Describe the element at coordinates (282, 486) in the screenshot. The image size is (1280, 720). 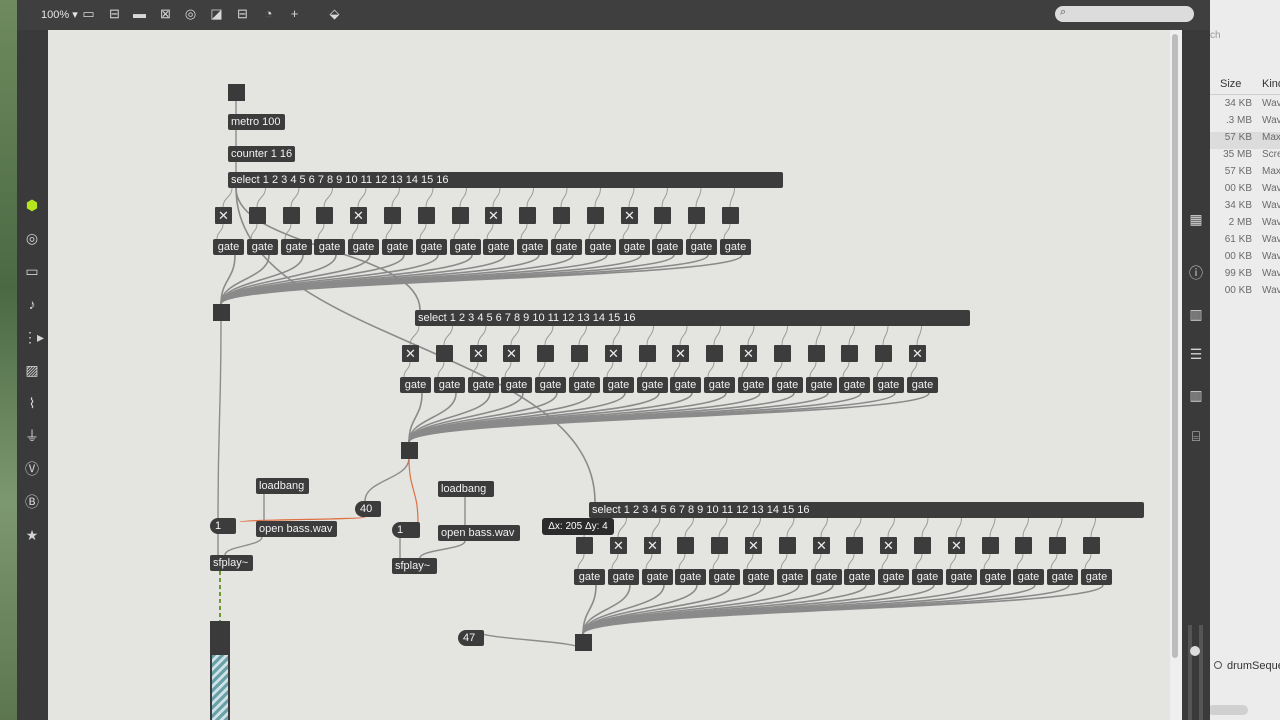
I see `loadbang-object: loadbang` at that location.